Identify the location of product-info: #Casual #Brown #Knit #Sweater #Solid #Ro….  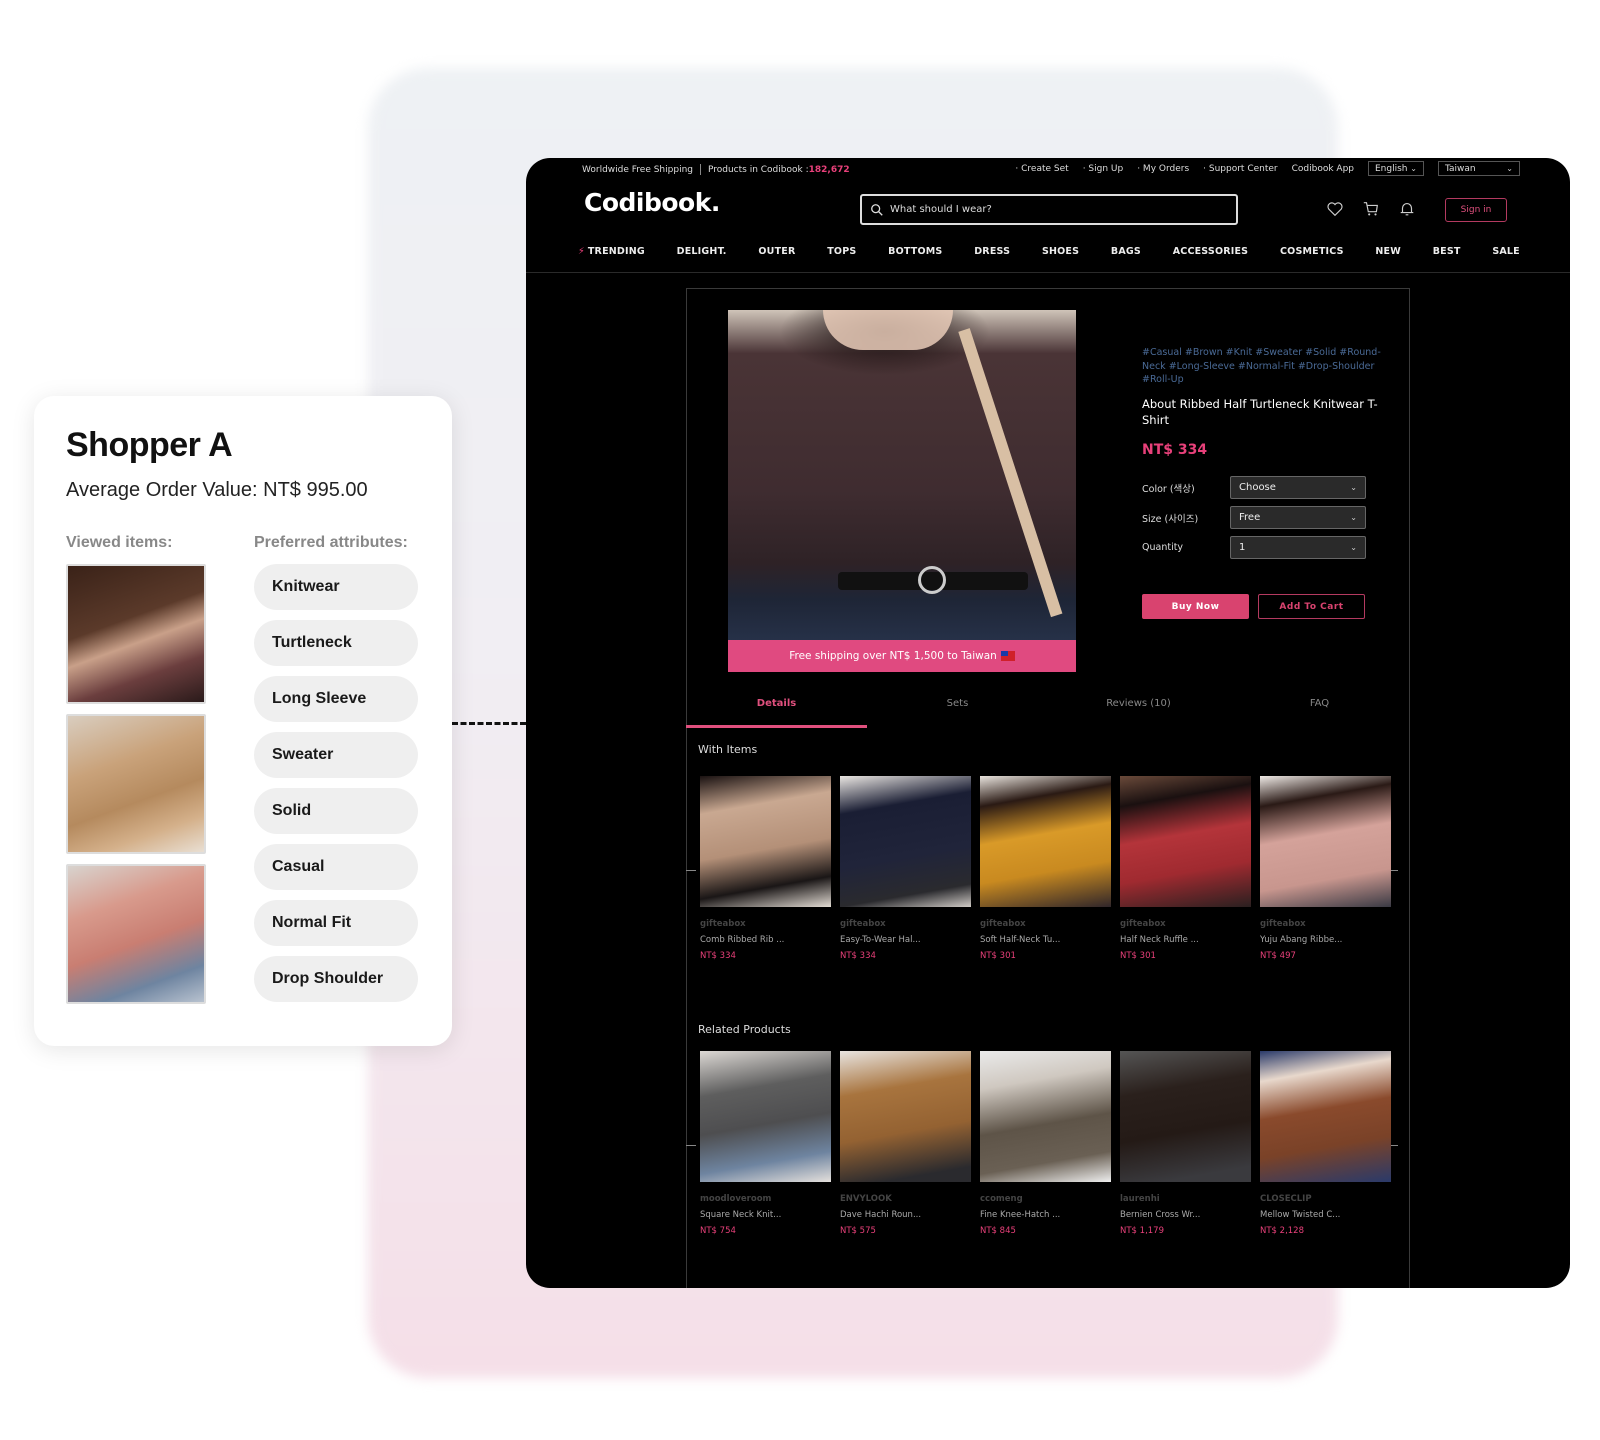
(1267, 402).